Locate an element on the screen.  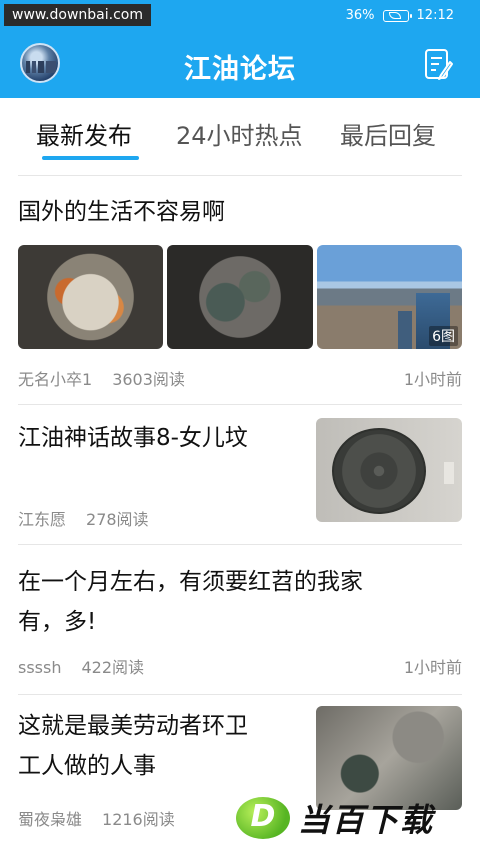
tab-last-reply: 最后回复 is located at coordinates (388, 133).